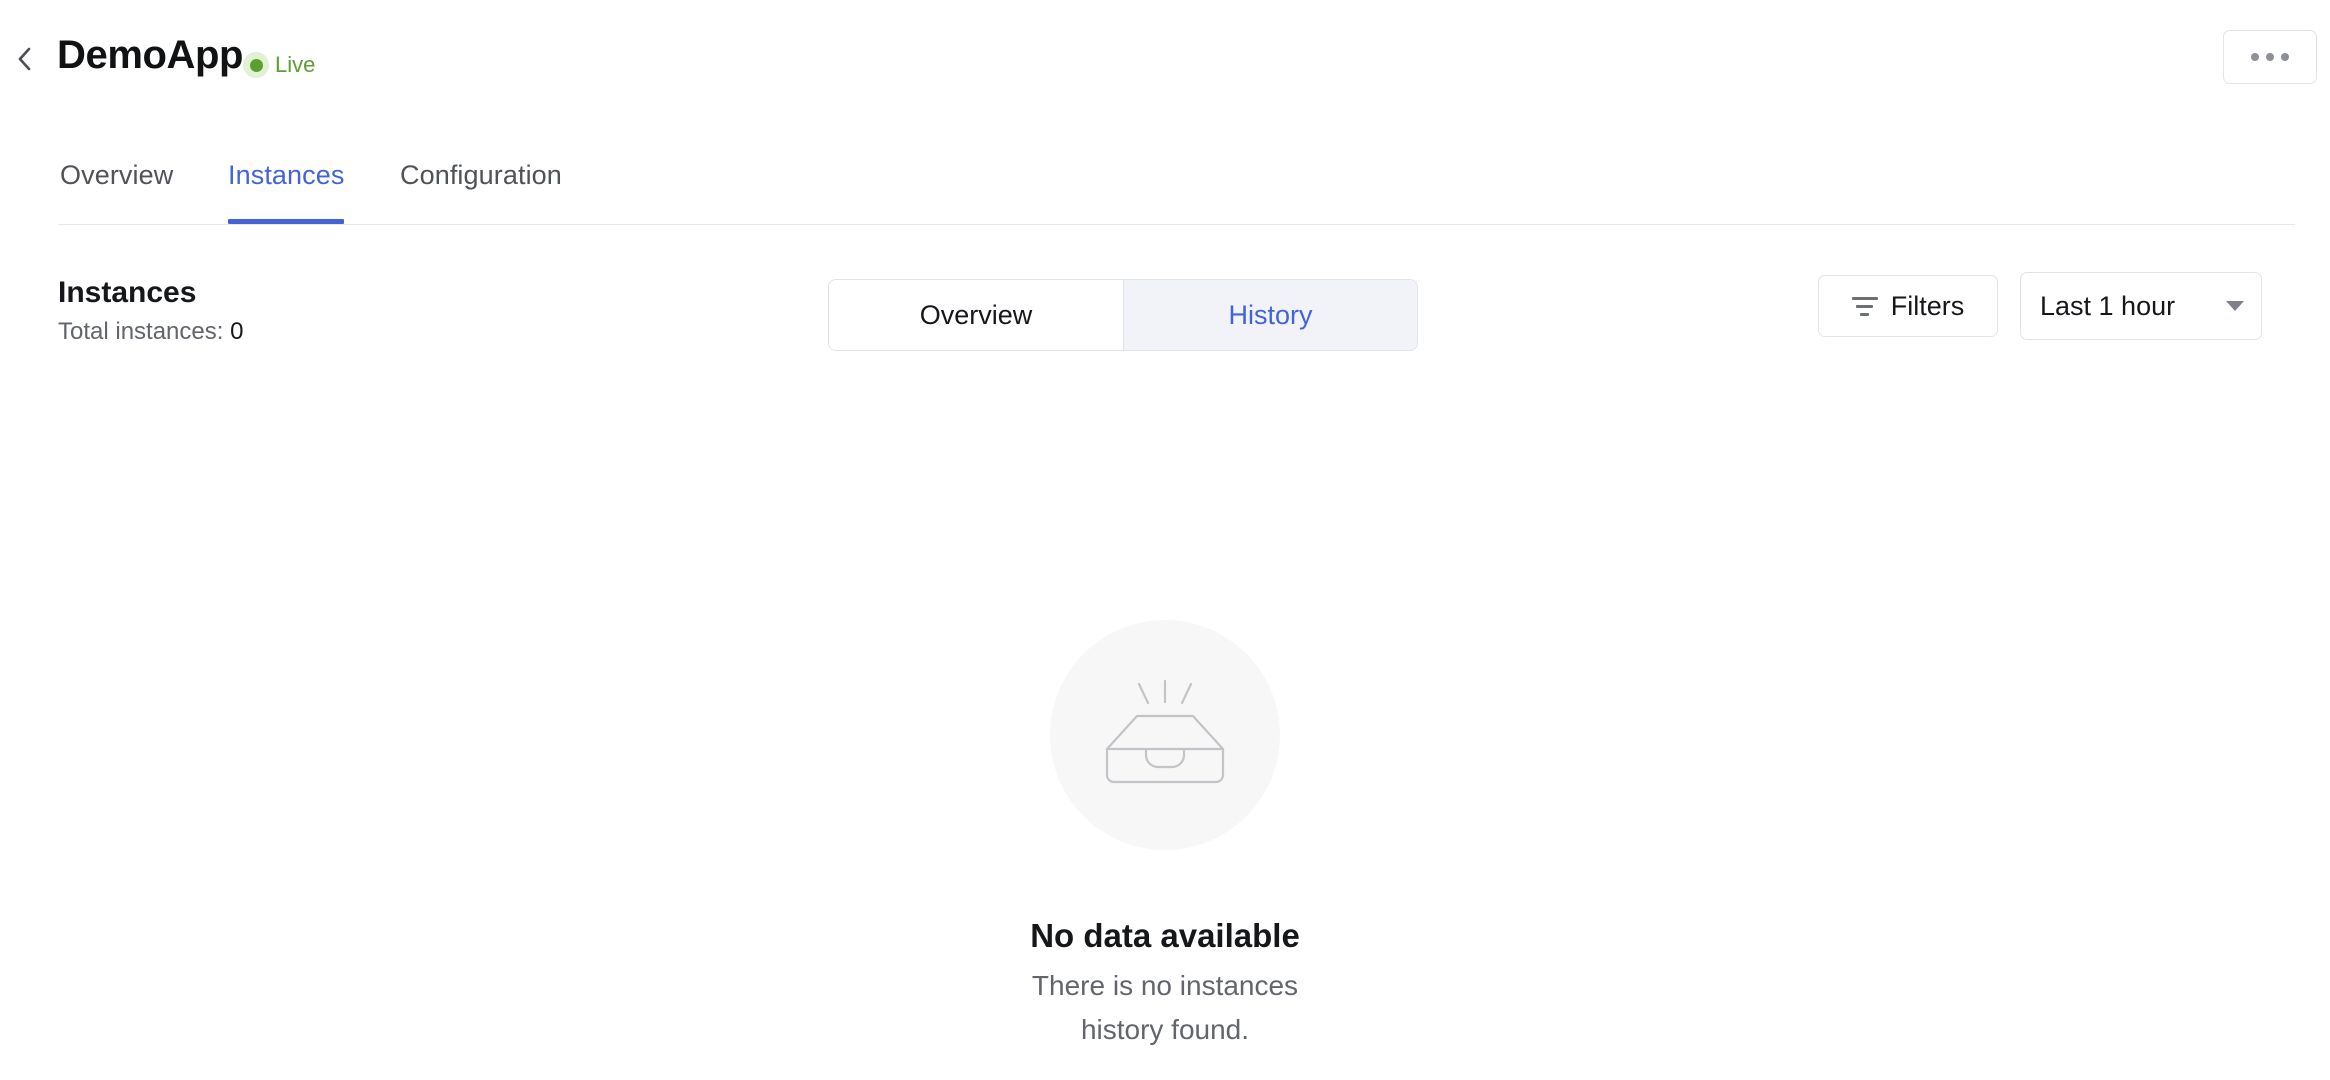 The height and width of the screenshot is (1080, 2330). What do you see at coordinates (1165, 187) in the screenshot?
I see `tab-bar: Overview Instances Configuration` at bounding box center [1165, 187].